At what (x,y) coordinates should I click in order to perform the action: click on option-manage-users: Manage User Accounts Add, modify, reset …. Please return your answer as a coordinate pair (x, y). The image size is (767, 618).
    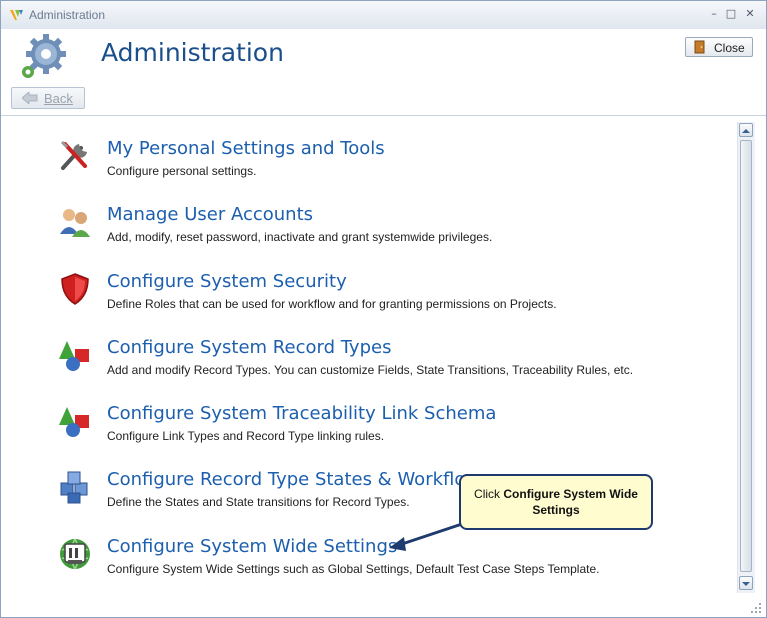
    Looking at the image, I should click on (387, 232).